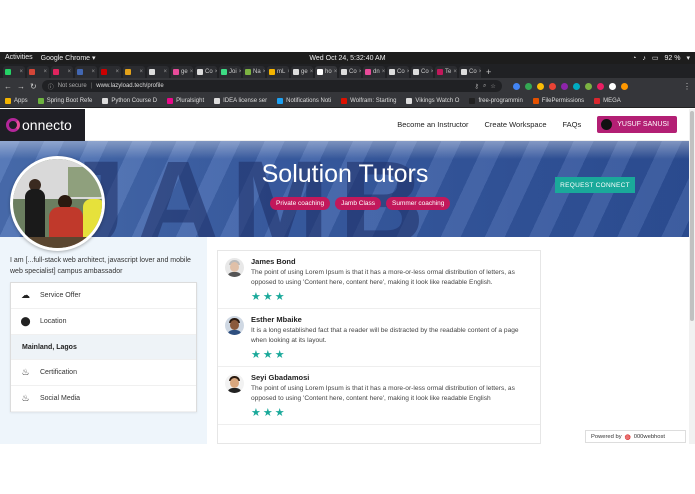 The height and width of the screenshot is (494, 695). Describe the element at coordinates (595, 185) in the screenshot. I see `request-connect-button: REQUEST CONNECT` at that location.